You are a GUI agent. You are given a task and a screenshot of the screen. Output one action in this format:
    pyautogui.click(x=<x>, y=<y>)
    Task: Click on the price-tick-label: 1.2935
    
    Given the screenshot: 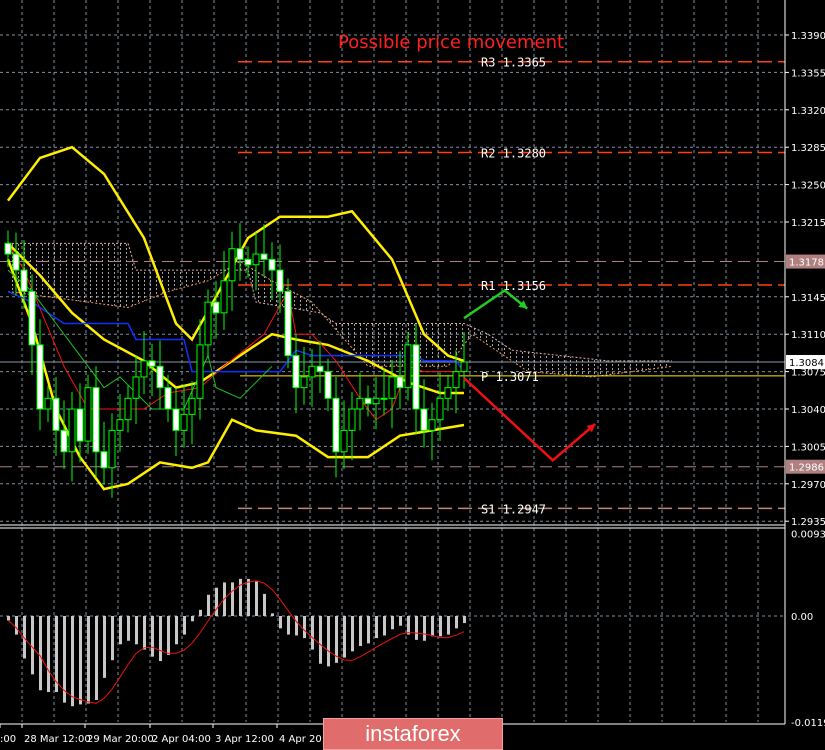 What is the action you would take?
    pyautogui.click(x=808, y=522)
    